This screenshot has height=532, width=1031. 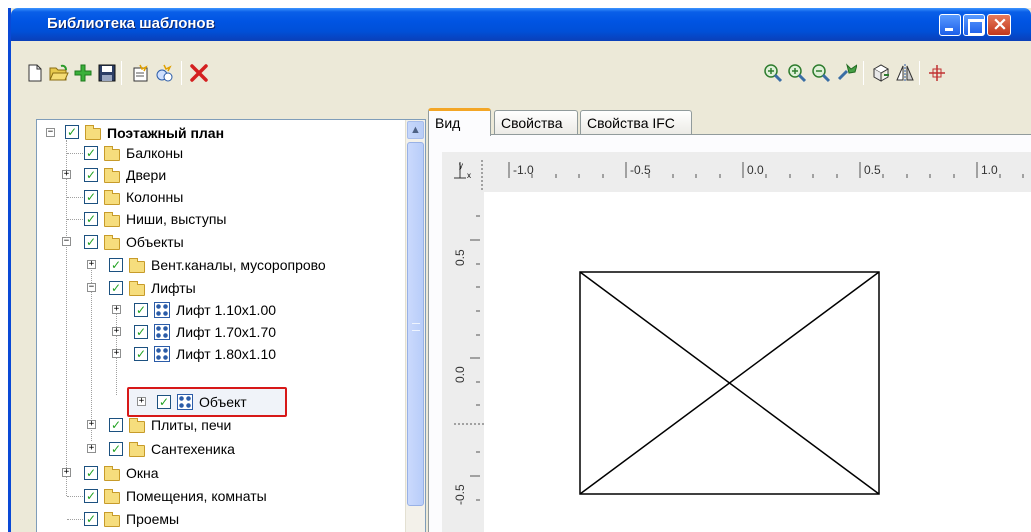 I want to click on h-tick-label: 0.5, so click(x=872, y=170).